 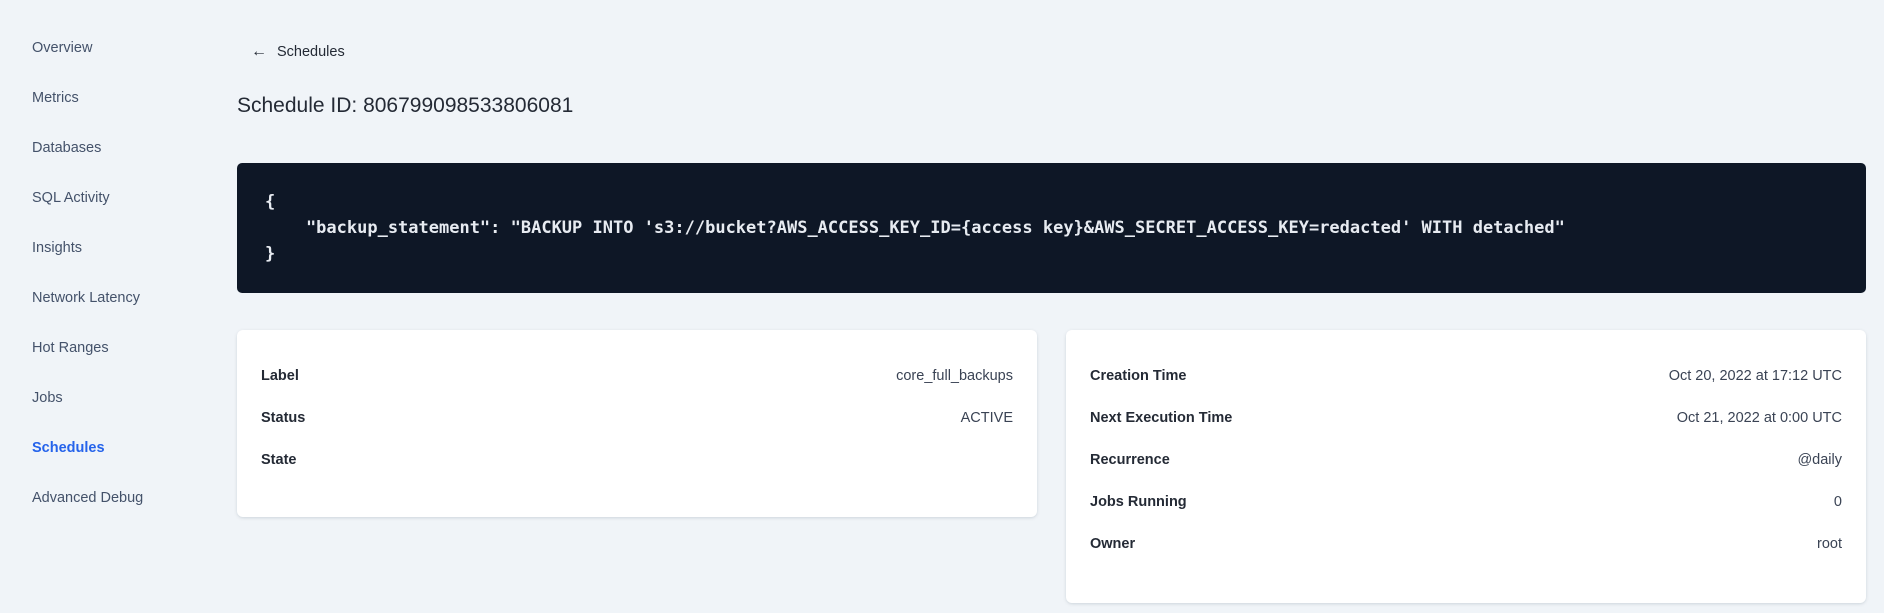 I want to click on sidebar-item-hot-ranges: Hot Ranges, so click(x=134, y=348).